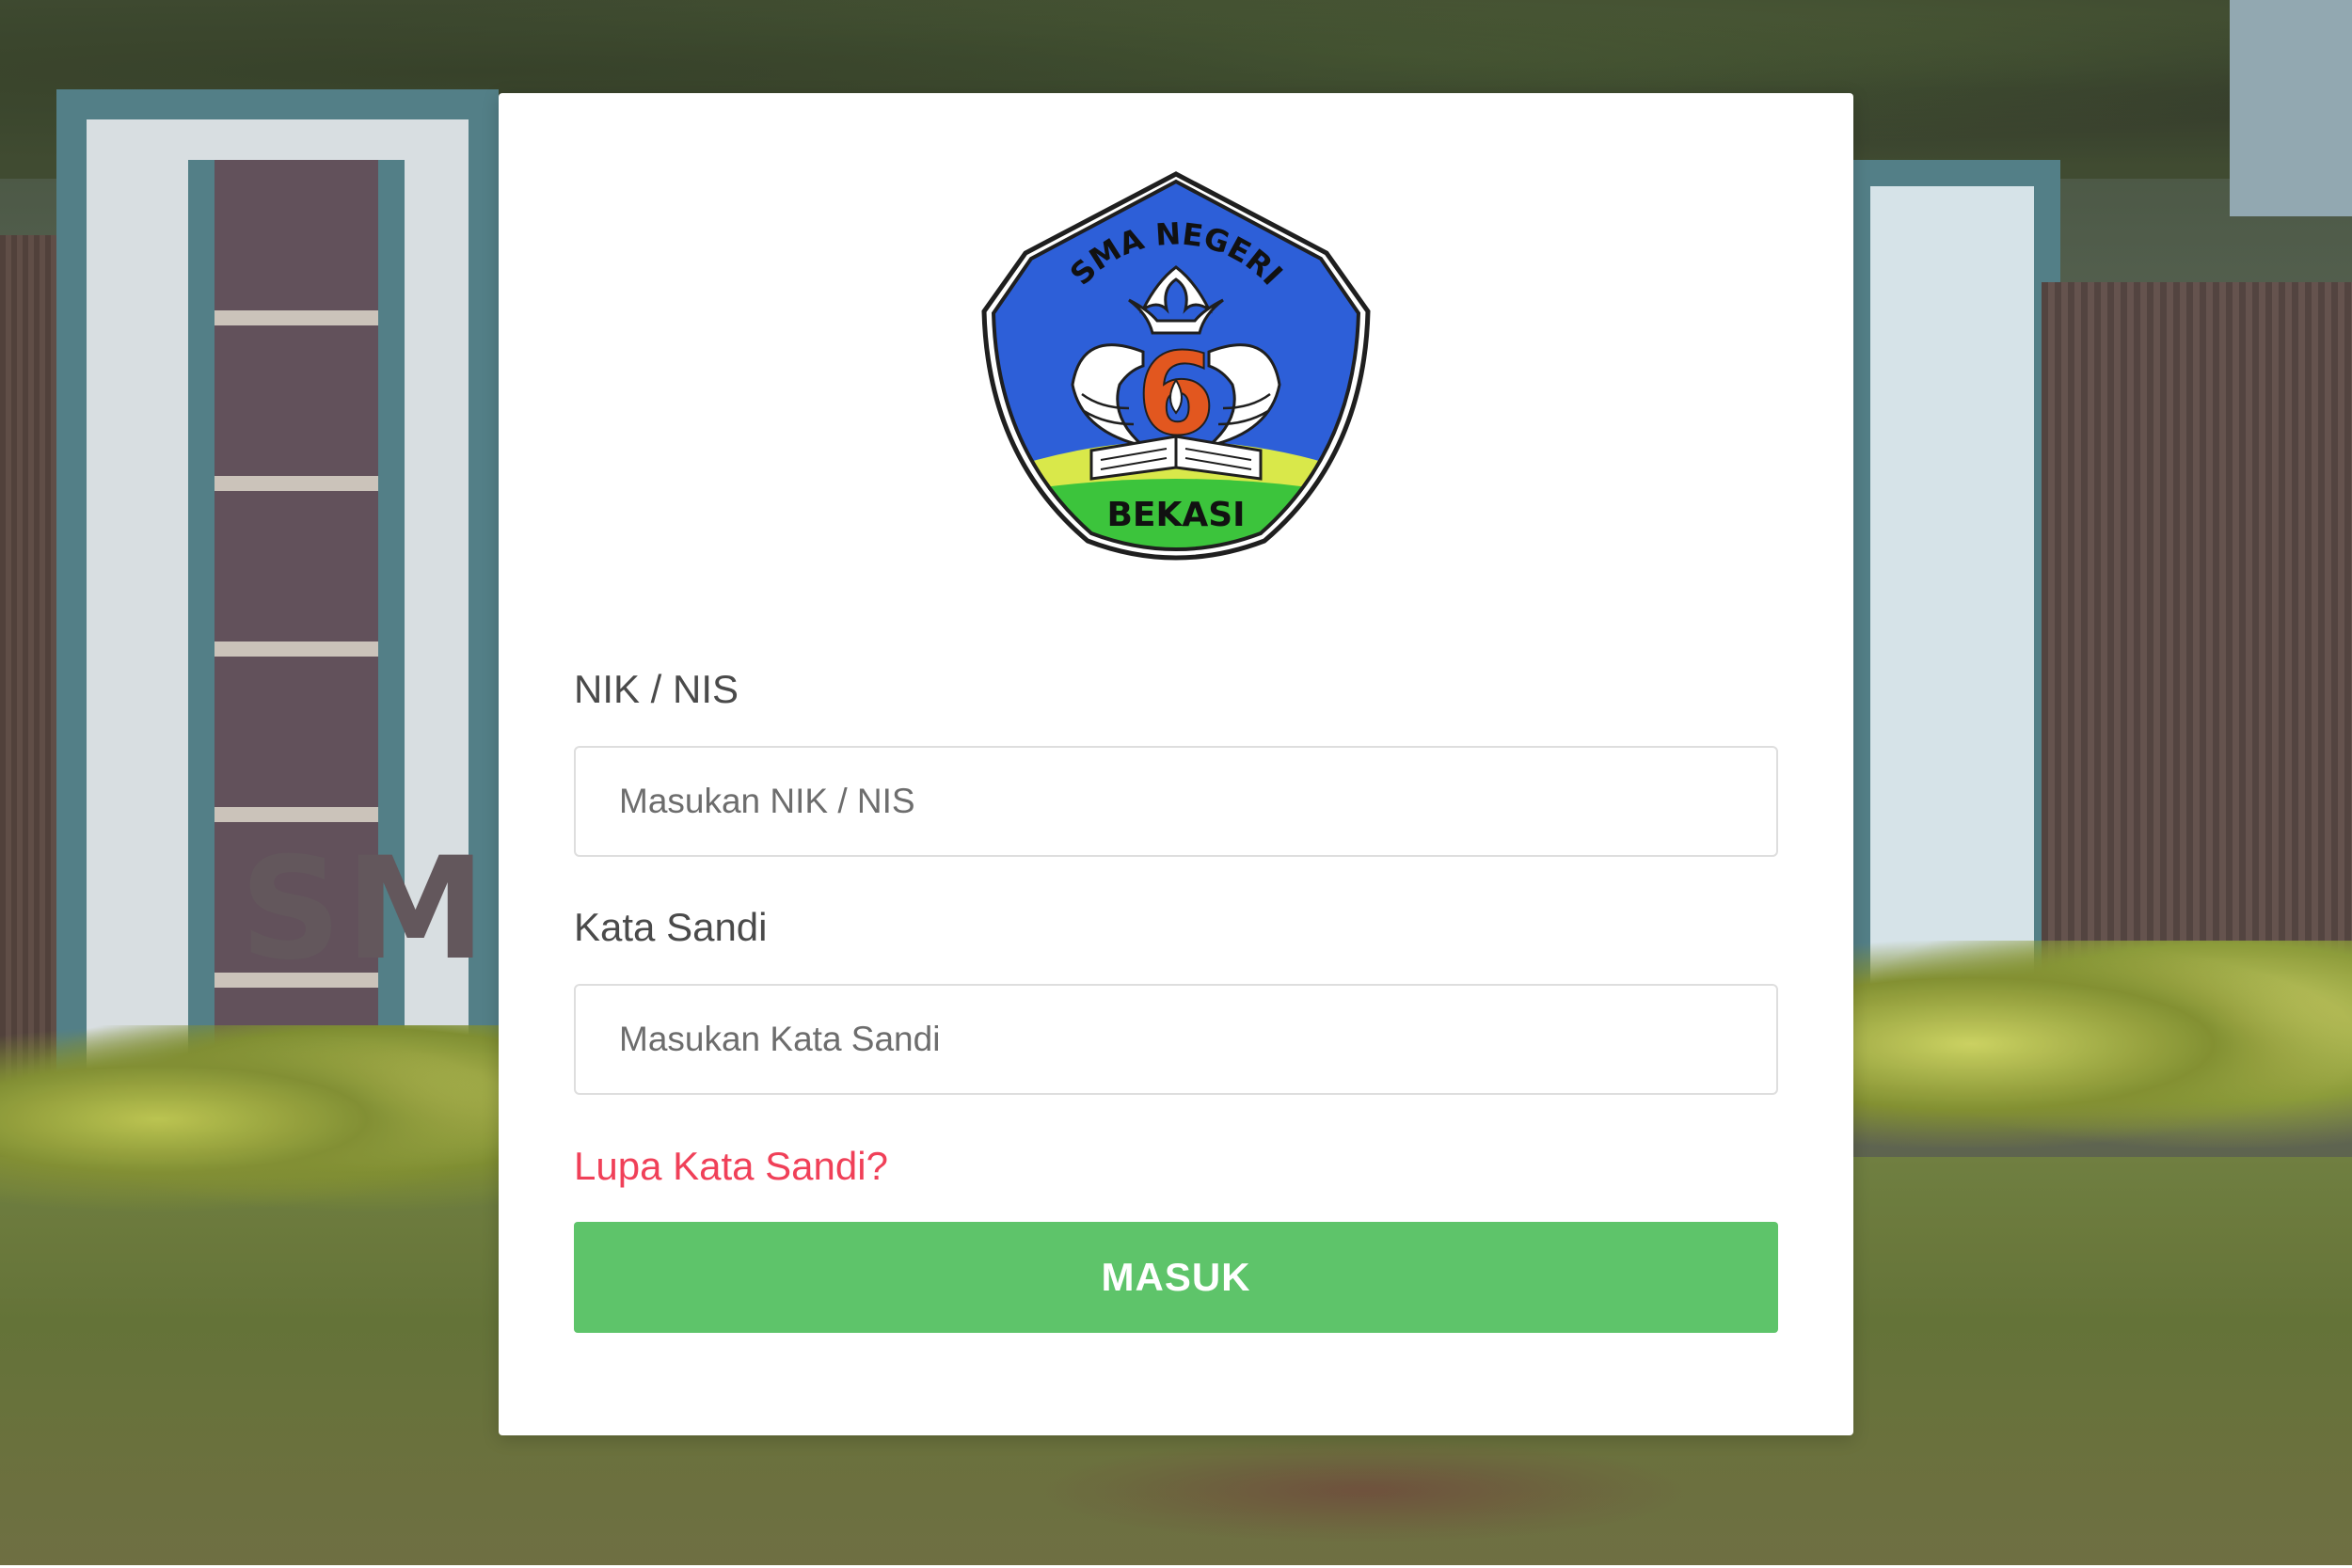  Describe the element at coordinates (731, 1166) in the screenshot. I see `forgot-password-link: Lupa Kata Sandi?` at that location.